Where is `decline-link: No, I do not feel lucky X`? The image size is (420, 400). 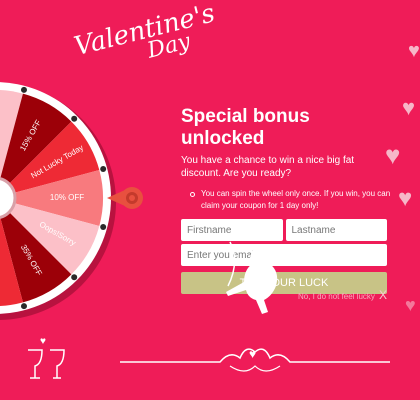
decline-link: No, I do not feel lucky X is located at coordinates (342, 295).